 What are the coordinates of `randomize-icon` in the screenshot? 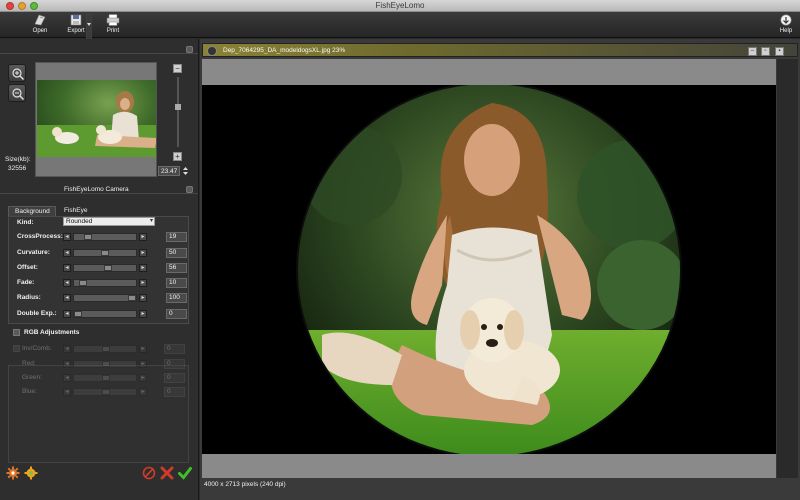 It's located at (31, 473).